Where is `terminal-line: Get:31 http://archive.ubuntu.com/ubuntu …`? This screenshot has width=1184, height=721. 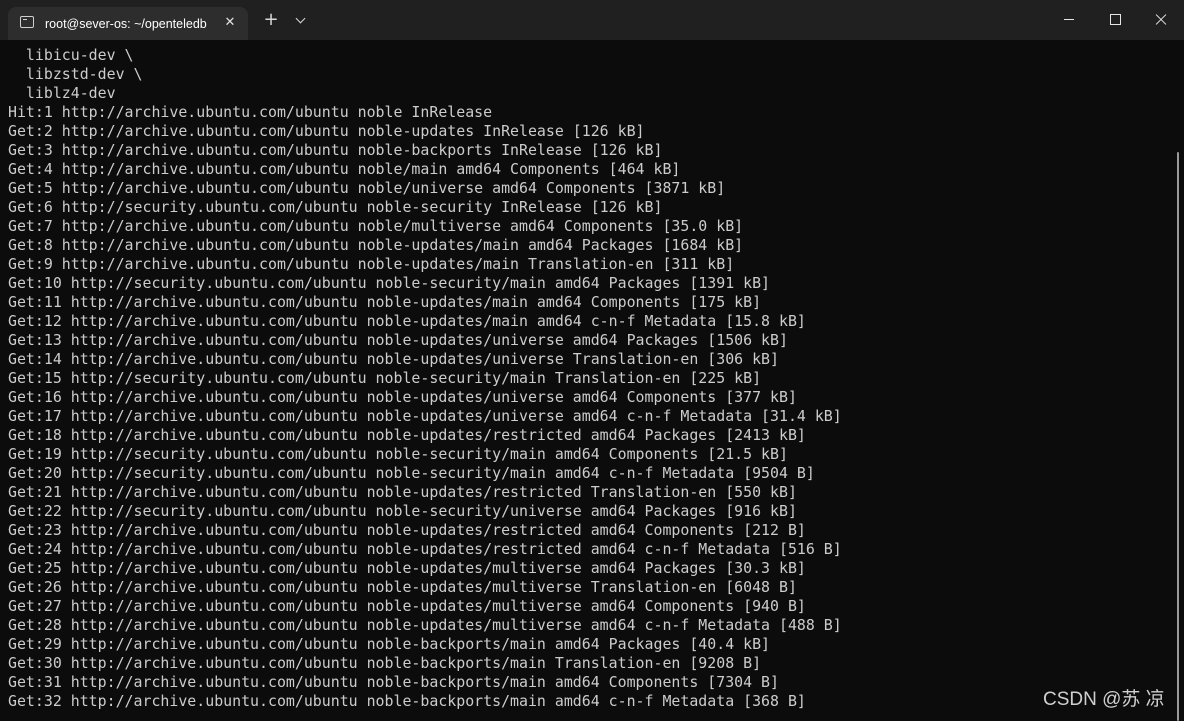 terminal-line: Get:31 http://archive.ubuntu.com/ubuntu … is located at coordinates (393, 682).